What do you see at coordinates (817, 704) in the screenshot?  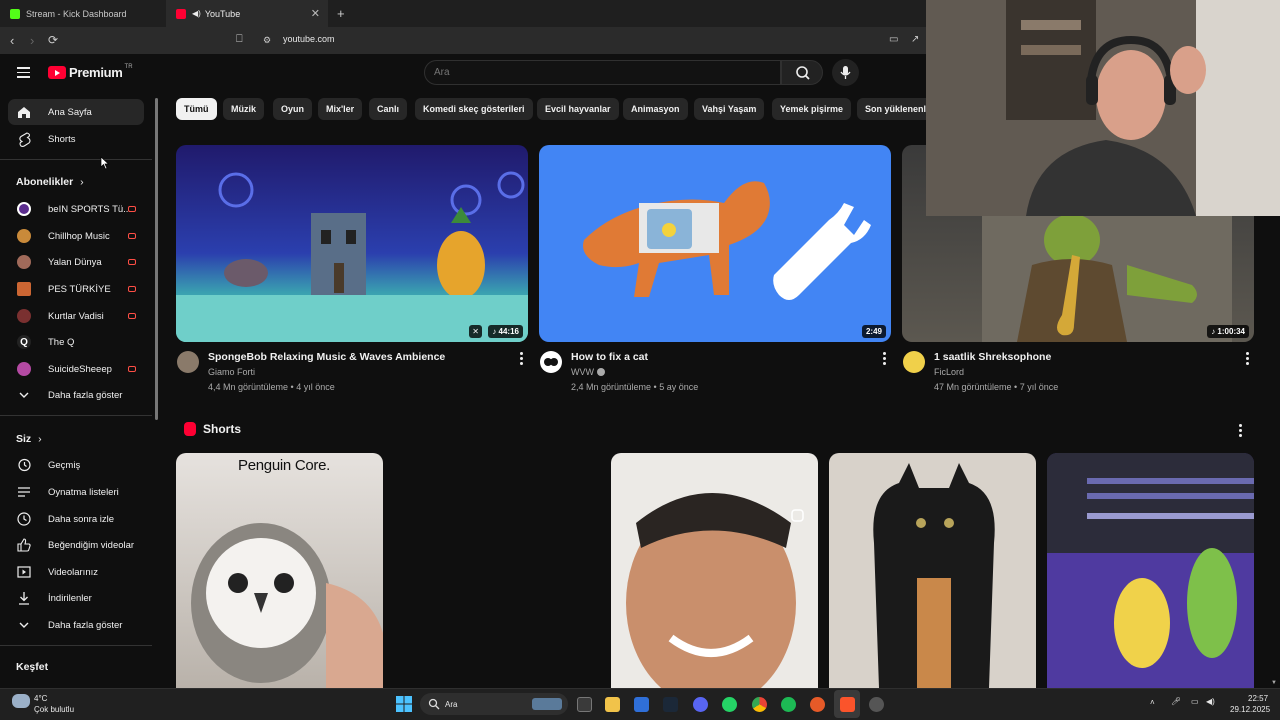 I see `app-icon` at bounding box center [817, 704].